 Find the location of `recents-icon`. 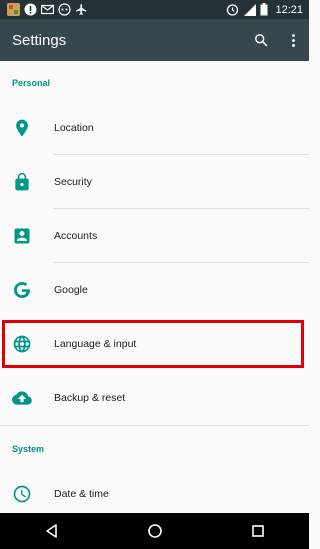

recents-icon is located at coordinates (257, 531).